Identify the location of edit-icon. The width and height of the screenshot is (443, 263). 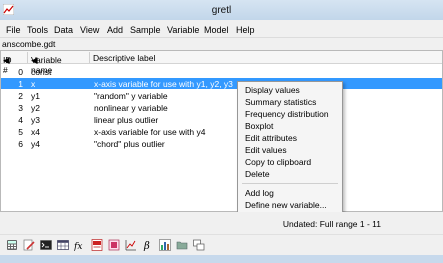
(29, 245).